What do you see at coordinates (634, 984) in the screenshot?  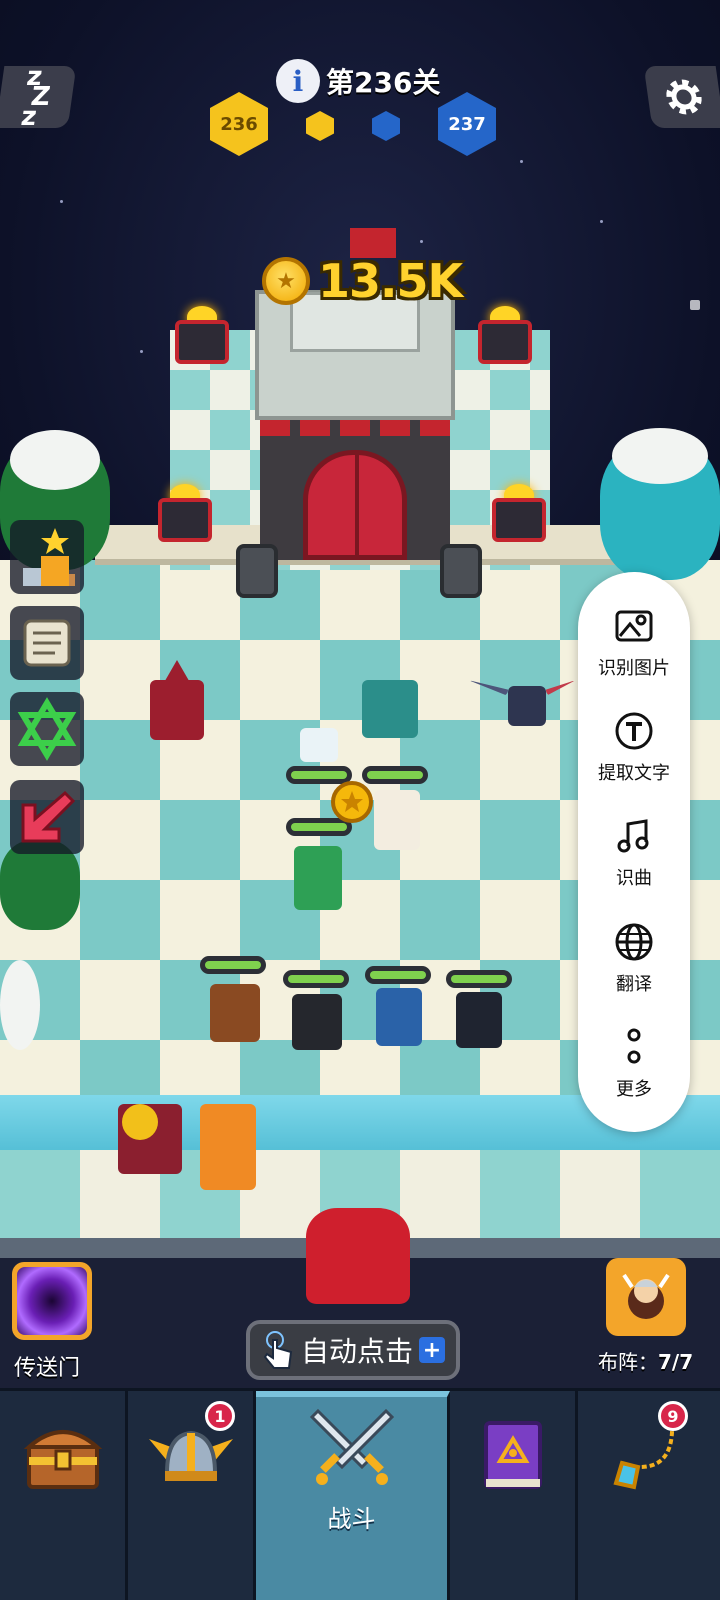 I see `menu-translate-label: 翻译` at bounding box center [634, 984].